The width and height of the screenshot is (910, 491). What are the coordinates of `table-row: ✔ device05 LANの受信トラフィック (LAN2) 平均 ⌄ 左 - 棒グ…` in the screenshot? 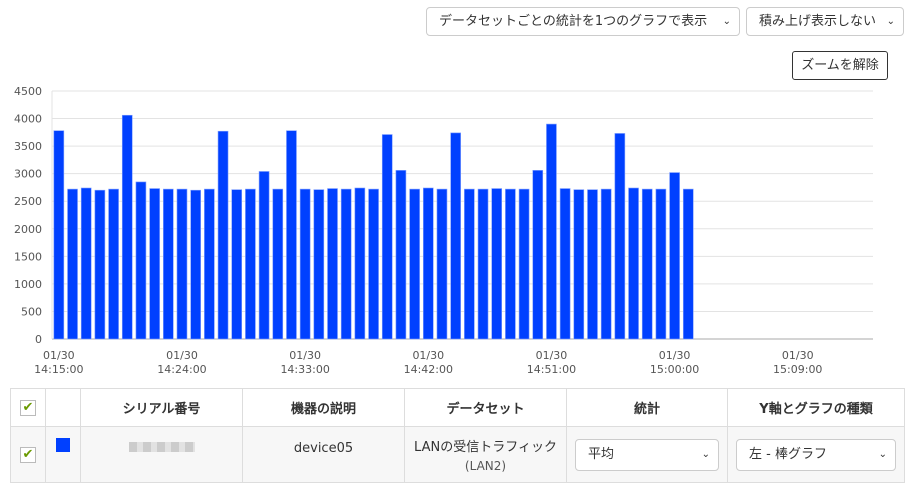 It's located at (457, 454).